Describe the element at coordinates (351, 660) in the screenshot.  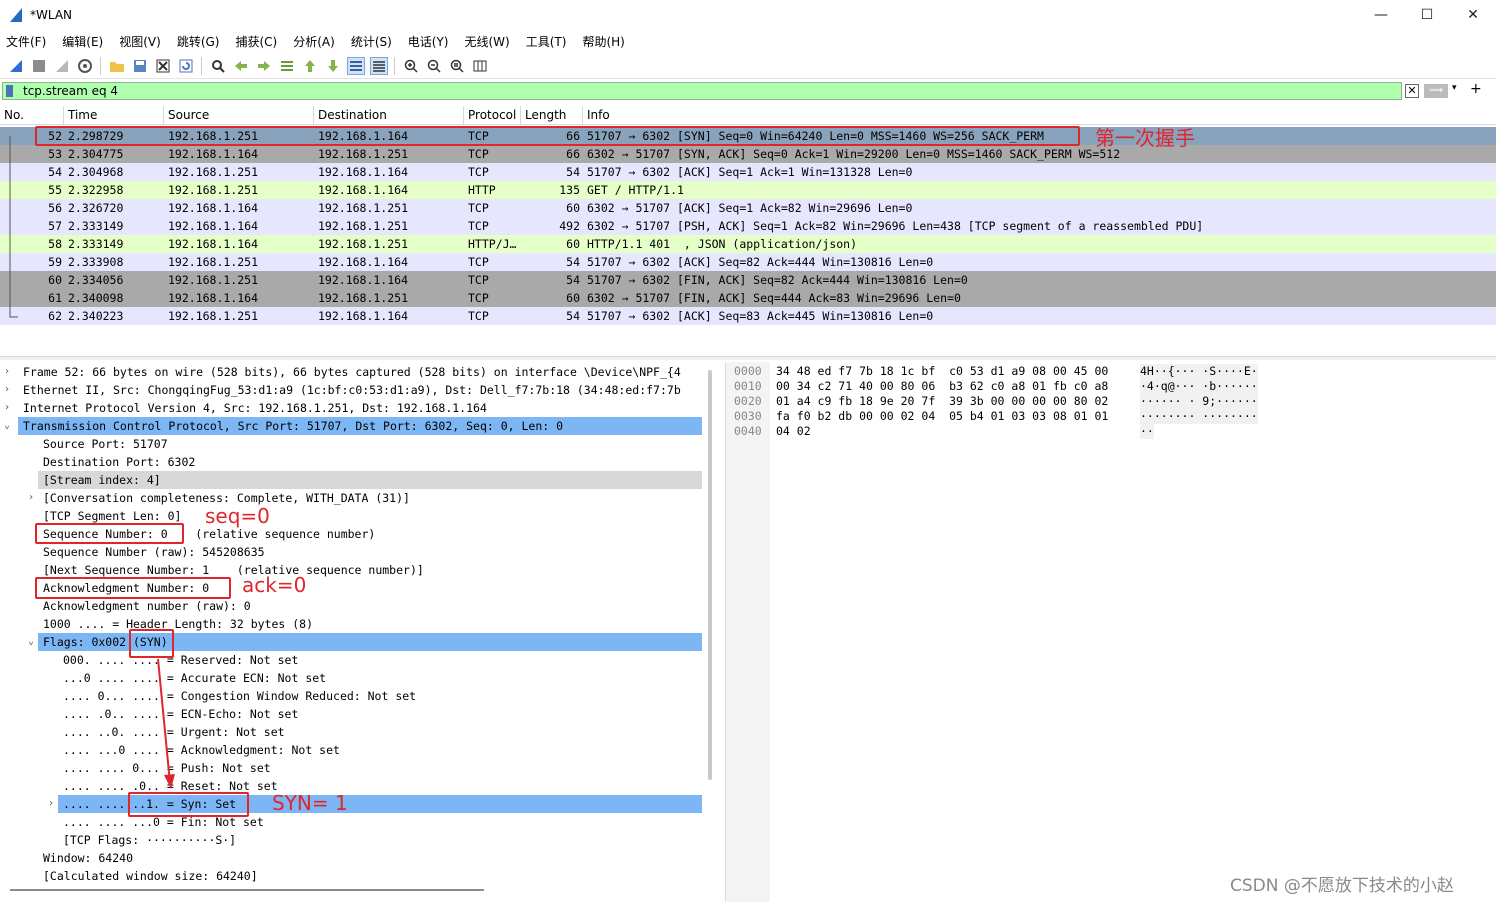
I see `detail-row: 000. .... .... = Reserved: Not set` at that location.